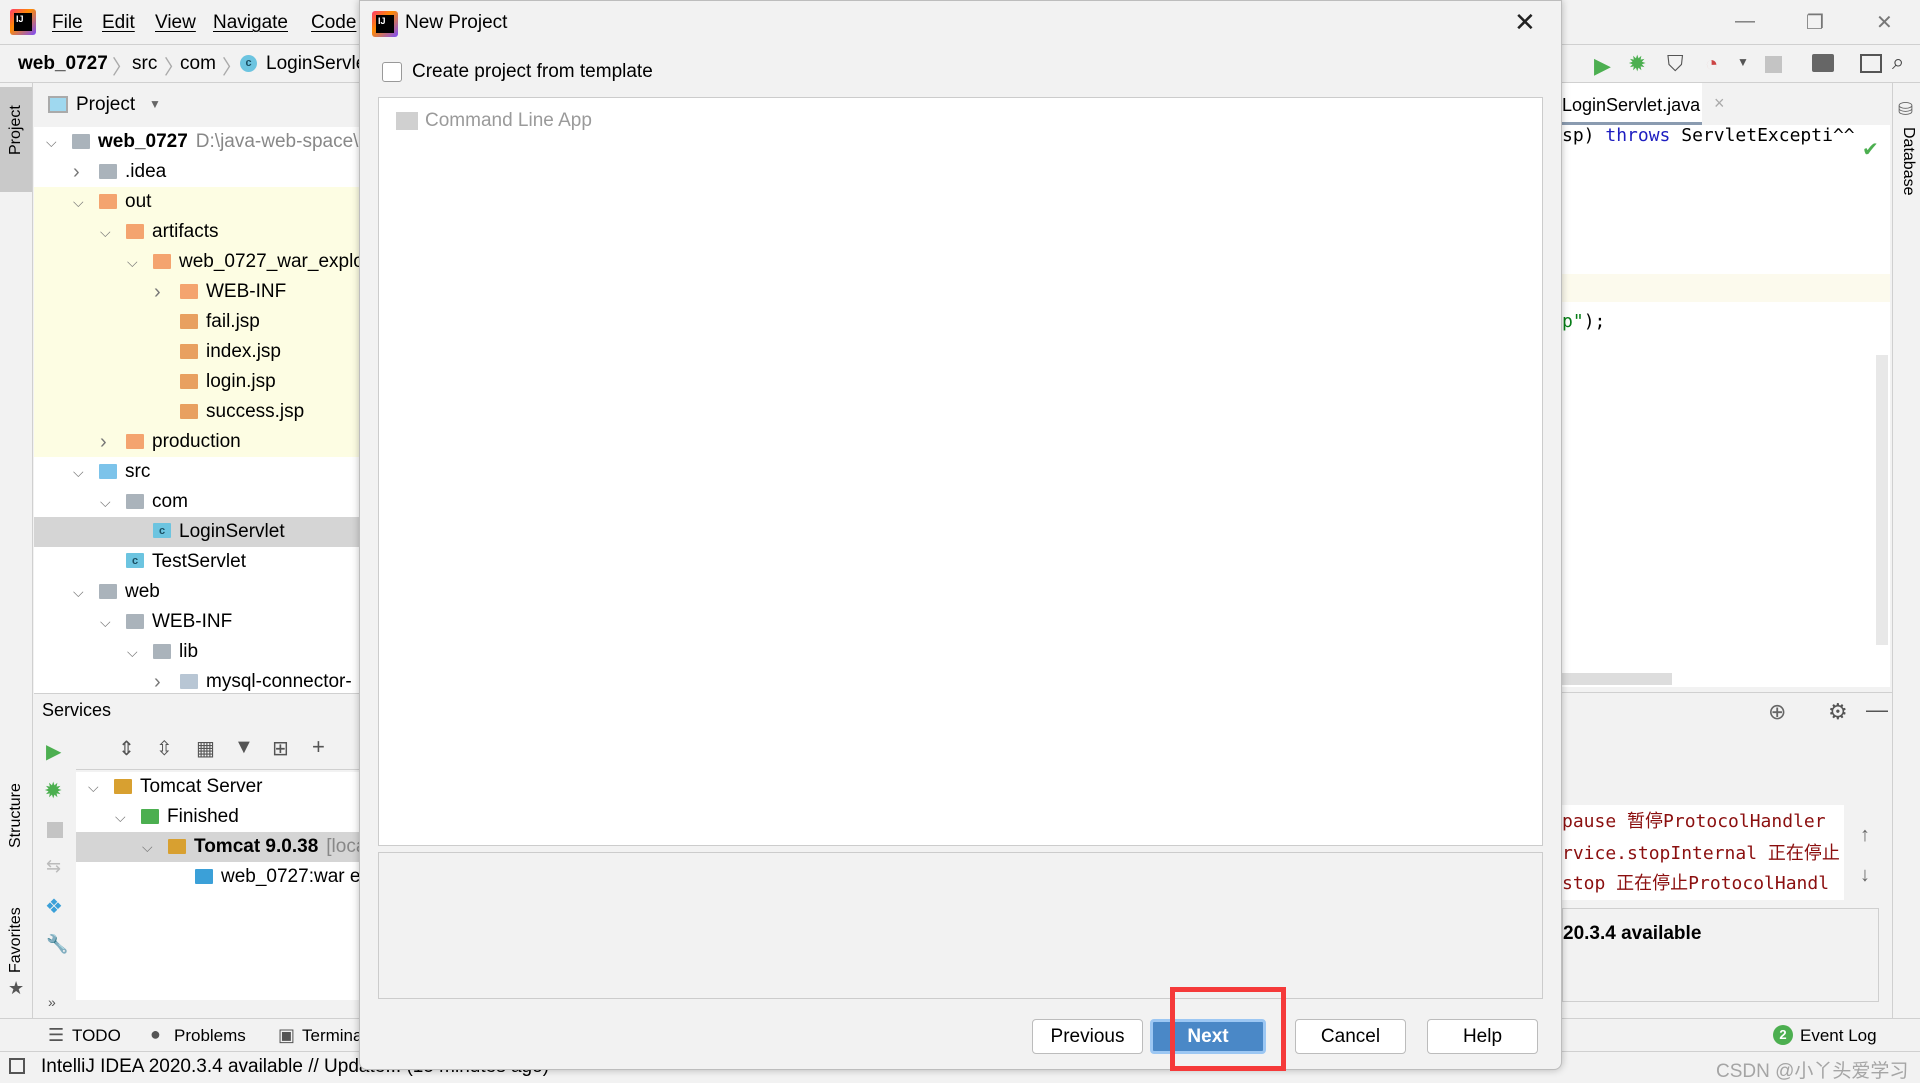 The height and width of the screenshot is (1083, 1920). What do you see at coordinates (105, 105) in the screenshot?
I see `project-view-selector: Project` at bounding box center [105, 105].